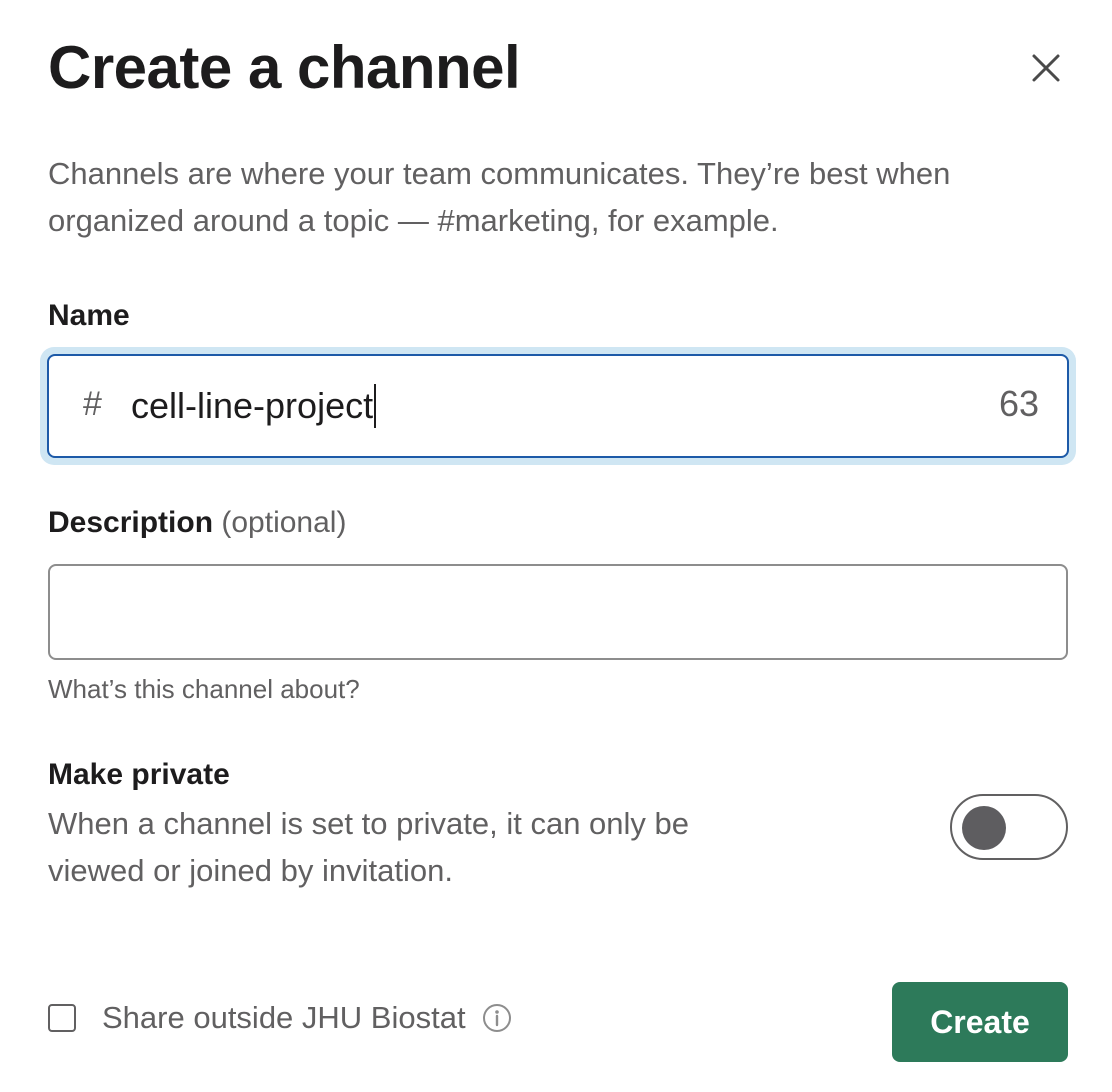 Image resolution: width=1112 pixels, height=1092 pixels. I want to click on info-icon, so click(497, 1018).